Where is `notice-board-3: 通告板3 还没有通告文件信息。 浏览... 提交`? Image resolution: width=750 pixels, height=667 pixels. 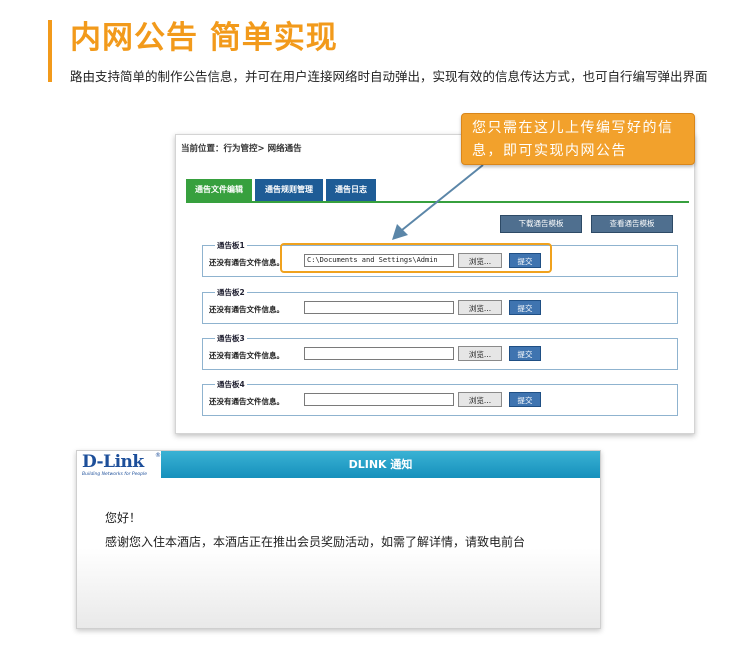
notice-board-3: 通告板3 还没有通告文件信息。 浏览... 提交 is located at coordinates (440, 351).